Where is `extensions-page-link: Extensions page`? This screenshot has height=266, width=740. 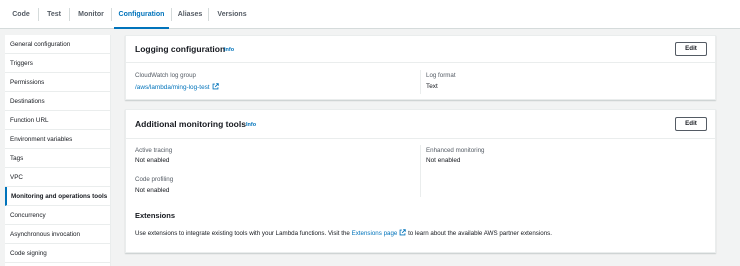 extensions-page-link: Extensions page is located at coordinates (379, 233).